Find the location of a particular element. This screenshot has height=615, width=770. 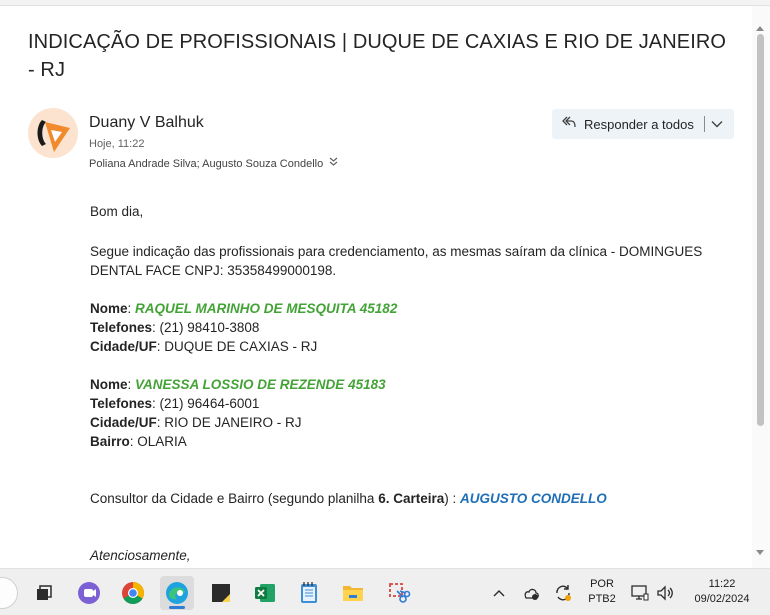

professional2-name: VANESSA LOSSIO DE REZENDE 45183 is located at coordinates (260, 384).